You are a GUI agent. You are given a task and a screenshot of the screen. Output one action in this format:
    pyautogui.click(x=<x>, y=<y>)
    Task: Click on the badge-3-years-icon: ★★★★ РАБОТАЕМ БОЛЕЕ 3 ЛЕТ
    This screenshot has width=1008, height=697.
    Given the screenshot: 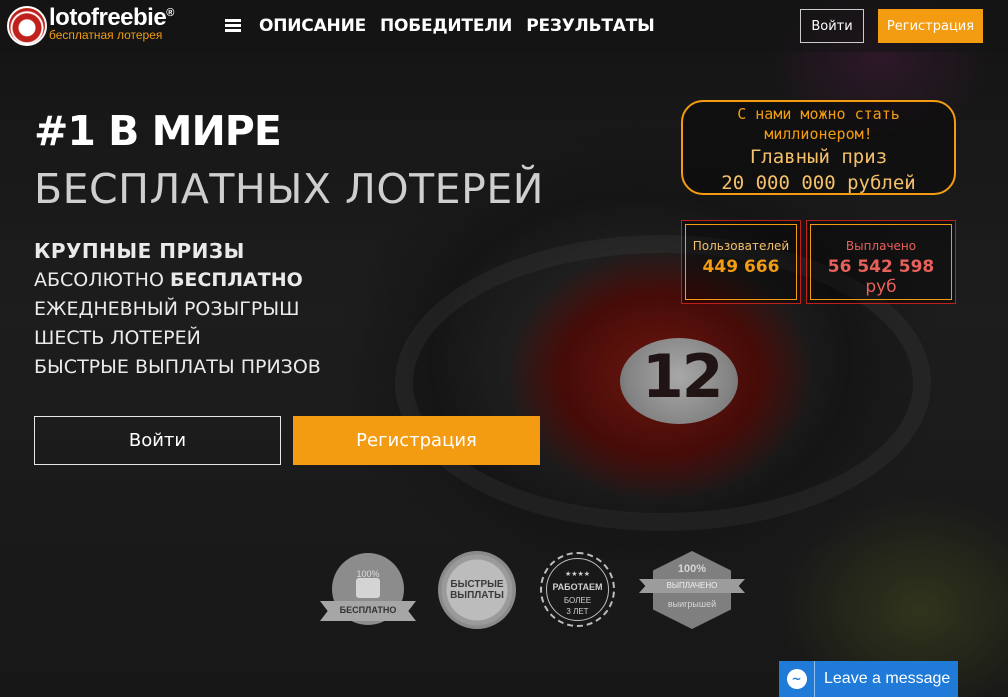 What is the action you would take?
    pyautogui.click(x=577, y=589)
    